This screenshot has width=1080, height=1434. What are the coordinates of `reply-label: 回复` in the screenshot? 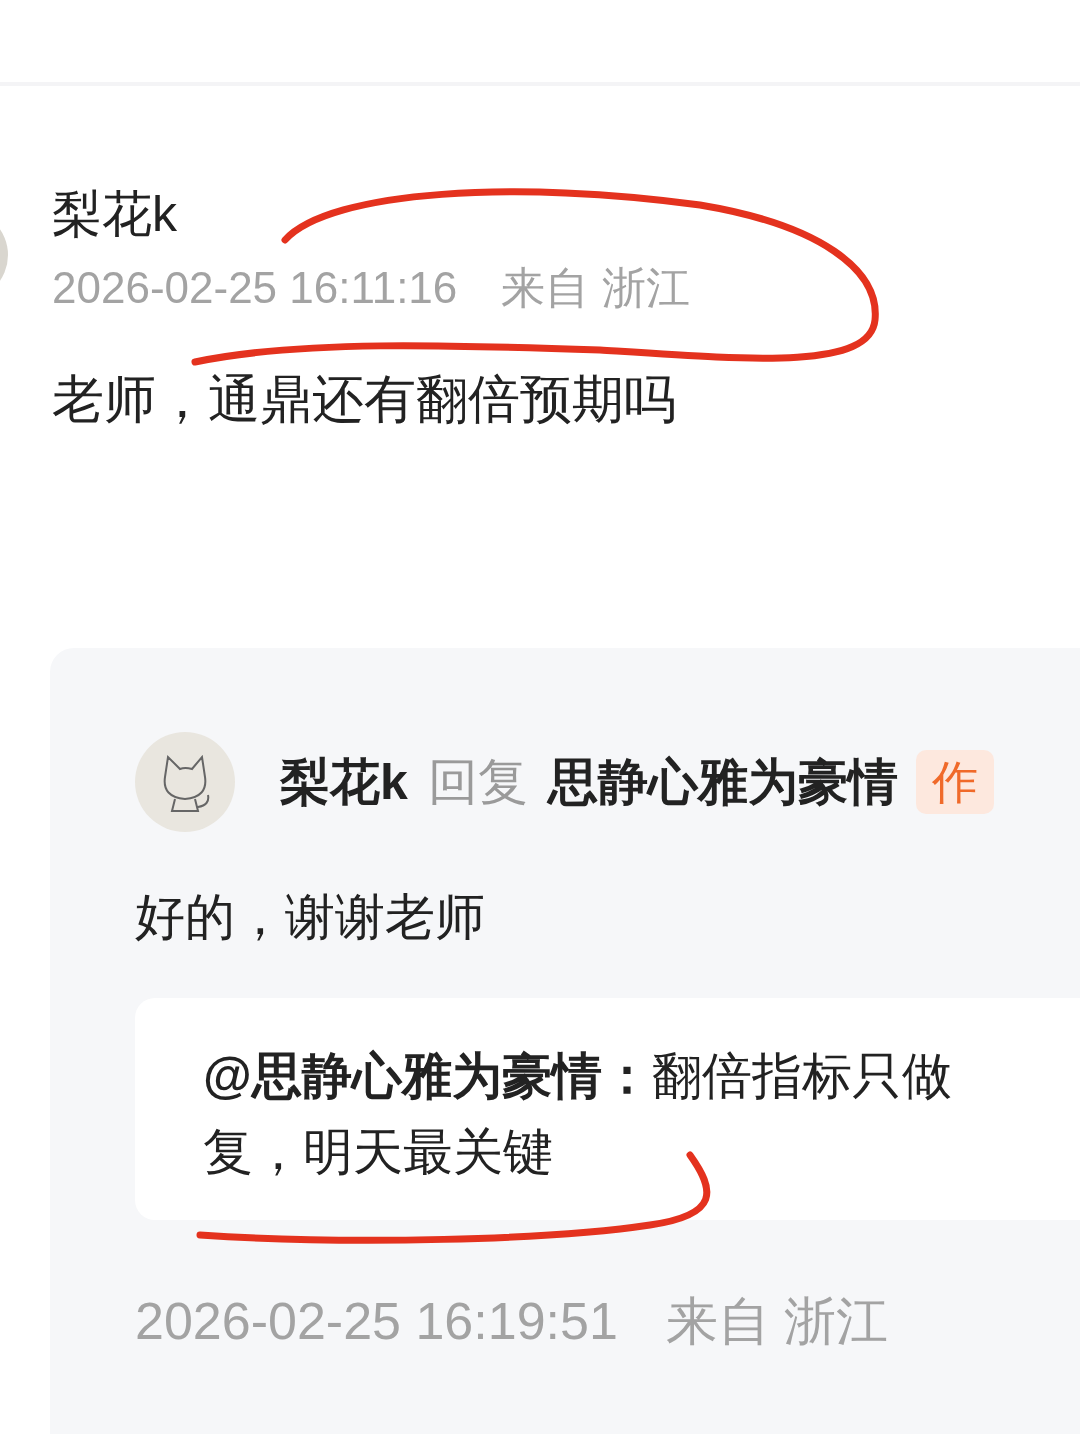 It's located at (477, 782).